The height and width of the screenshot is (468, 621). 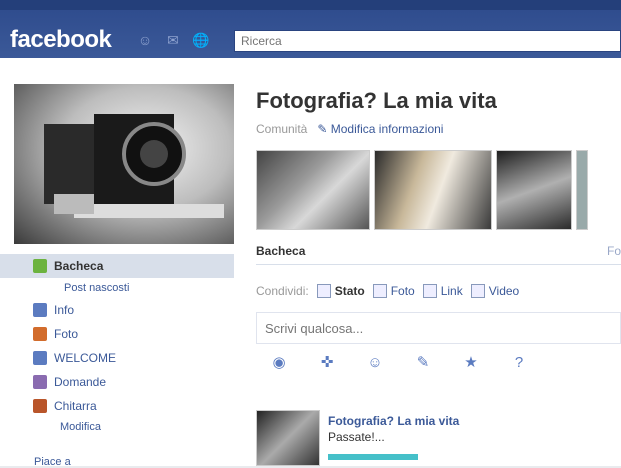 What do you see at coordinates (393, 421) in the screenshot?
I see `post-author-link: Fotografia? La mia vita` at bounding box center [393, 421].